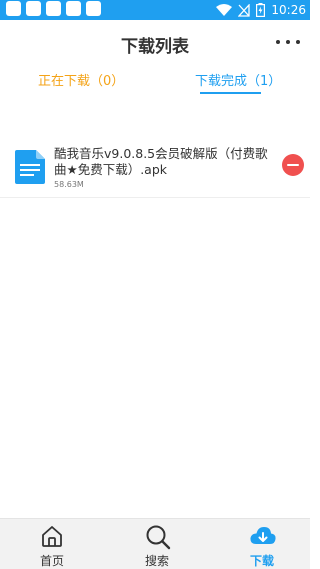  What do you see at coordinates (158, 537) in the screenshot?
I see `search-icon` at bounding box center [158, 537].